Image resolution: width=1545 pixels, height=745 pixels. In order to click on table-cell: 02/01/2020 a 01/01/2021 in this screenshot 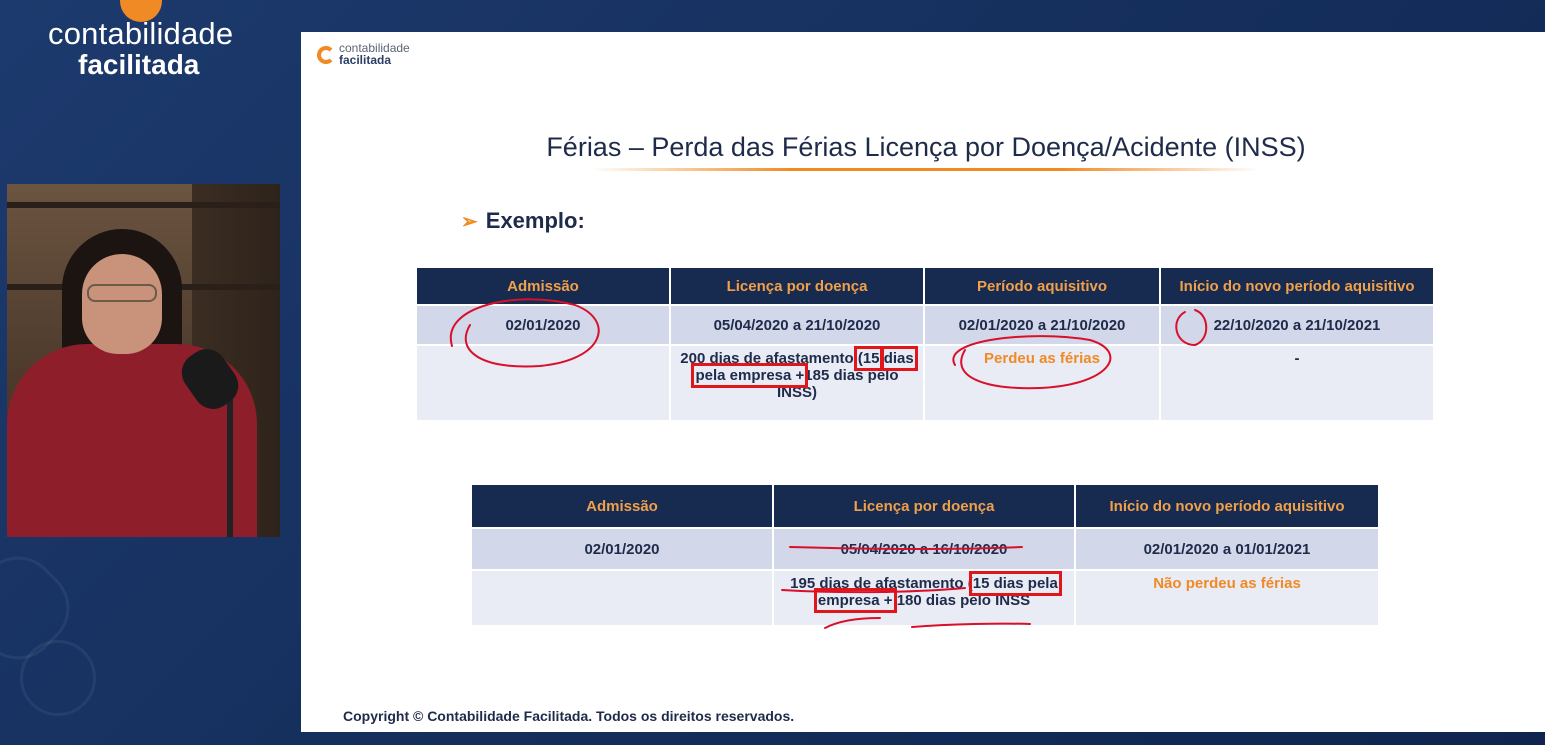, I will do `click(1227, 549)`.